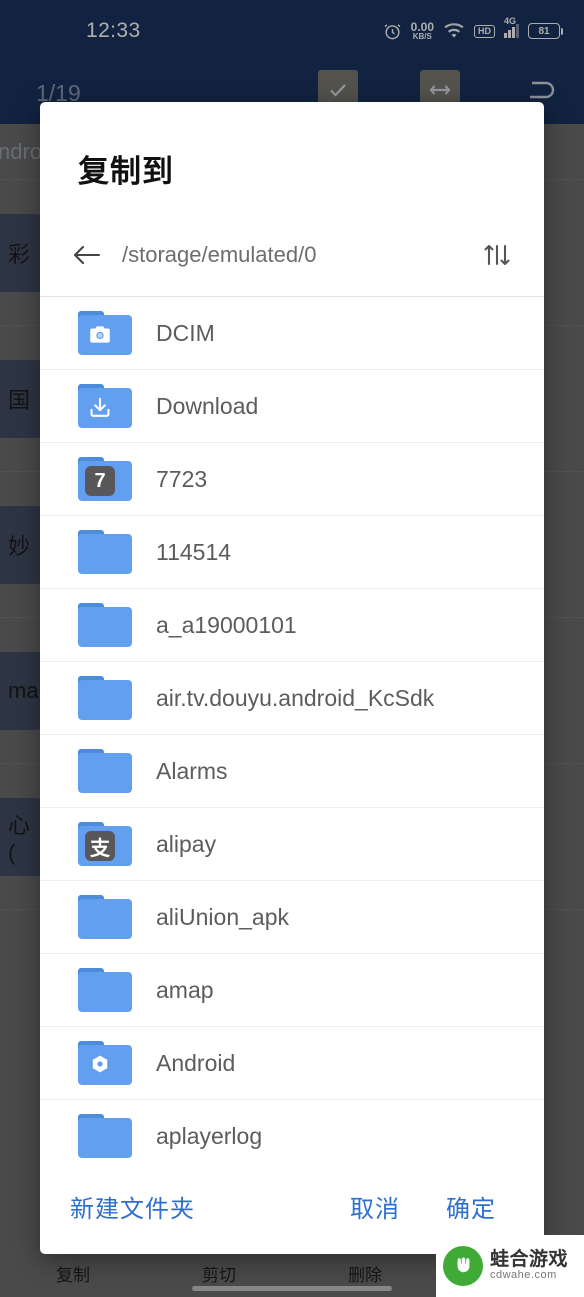 Image resolution: width=584 pixels, height=1297 pixels. Describe the element at coordinates (100, 481) in the screenshot. I see `folder-badge-glyph: 7` at that location.